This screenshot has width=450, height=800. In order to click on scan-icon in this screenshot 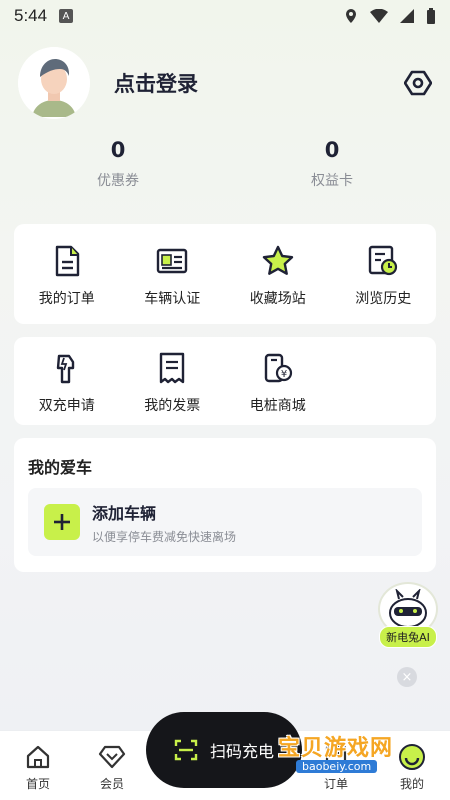, I will do `click(186, 750)`.